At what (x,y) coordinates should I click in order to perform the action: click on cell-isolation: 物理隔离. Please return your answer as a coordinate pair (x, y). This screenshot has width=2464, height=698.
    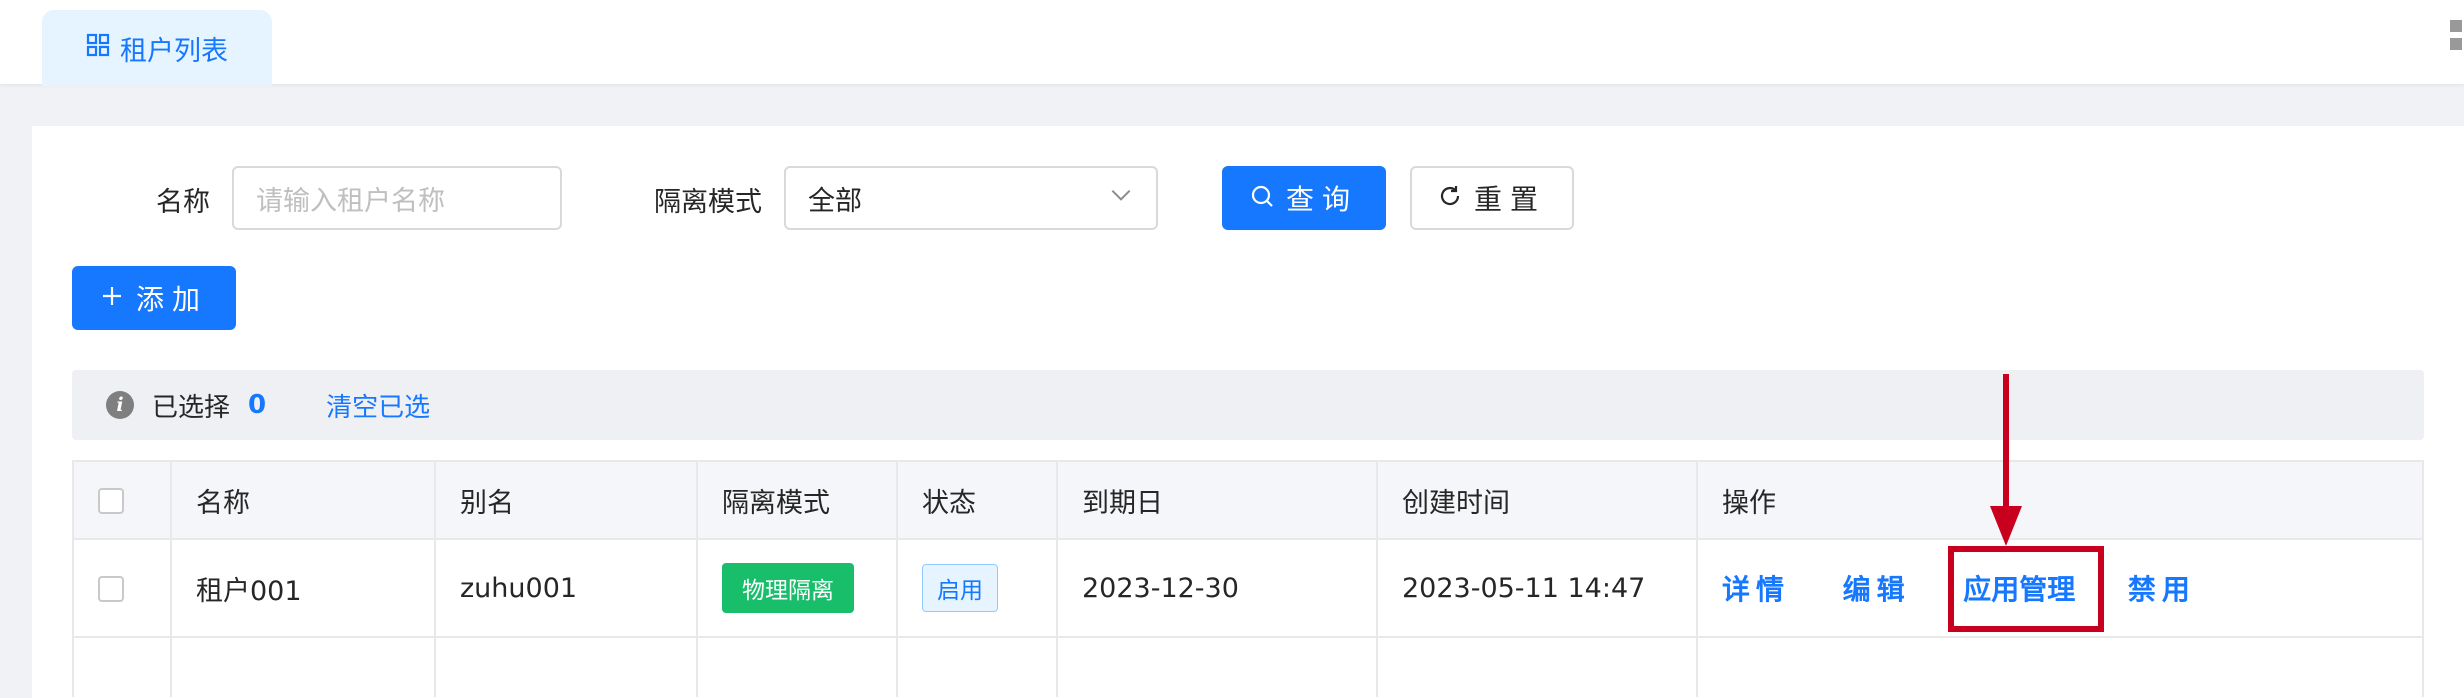
    Looking at the image, I should click on (797, 588).